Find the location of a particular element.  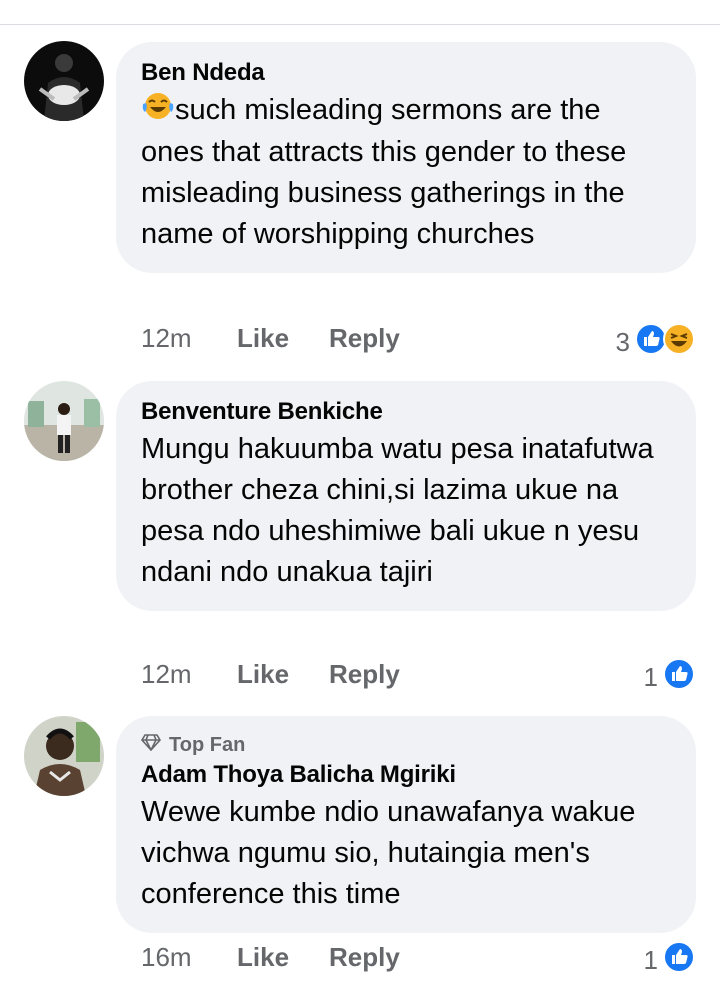

reaction-count: 3 is located at coordinates (622, 342).